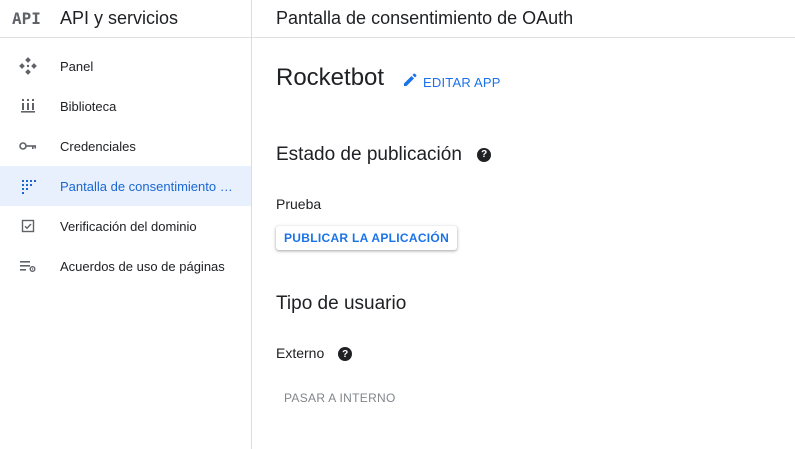 This screenshot has height=449, width=795. I want to click on sidebar-item-page-usage: Acuerdos de uso de páginas, so click(125, 266).